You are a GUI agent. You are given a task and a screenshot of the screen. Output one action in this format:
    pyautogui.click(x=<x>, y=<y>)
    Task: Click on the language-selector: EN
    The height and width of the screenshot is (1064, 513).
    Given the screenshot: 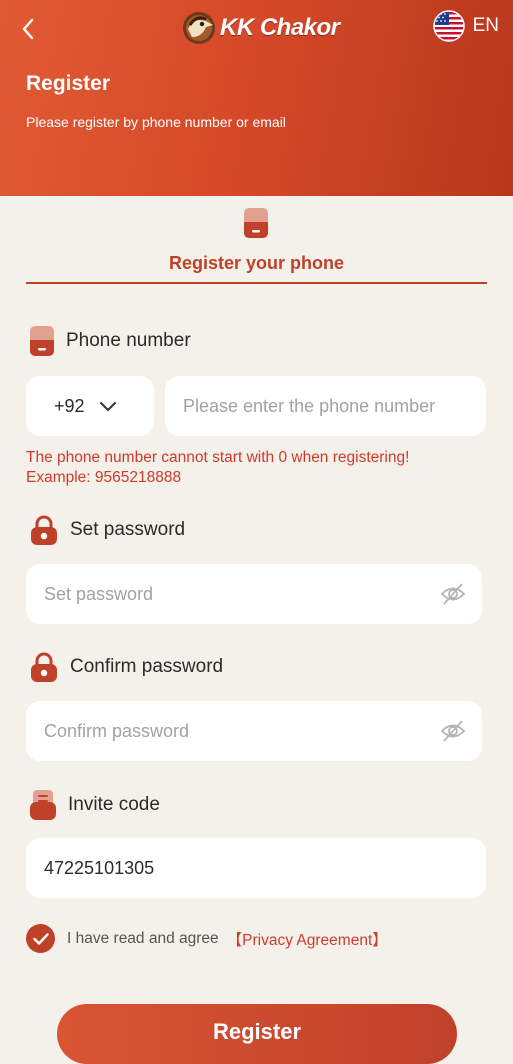 What is the action you would take?
    pyautogui.click(x=465, y=26)
    